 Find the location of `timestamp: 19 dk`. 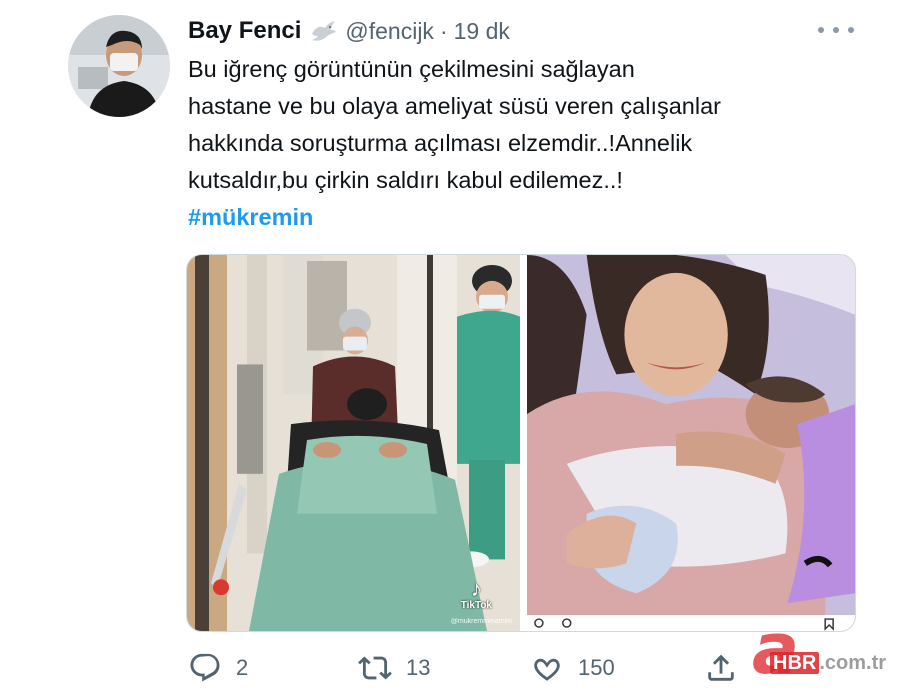

timestamp: 19 dk is located at coordinates (482, 31).